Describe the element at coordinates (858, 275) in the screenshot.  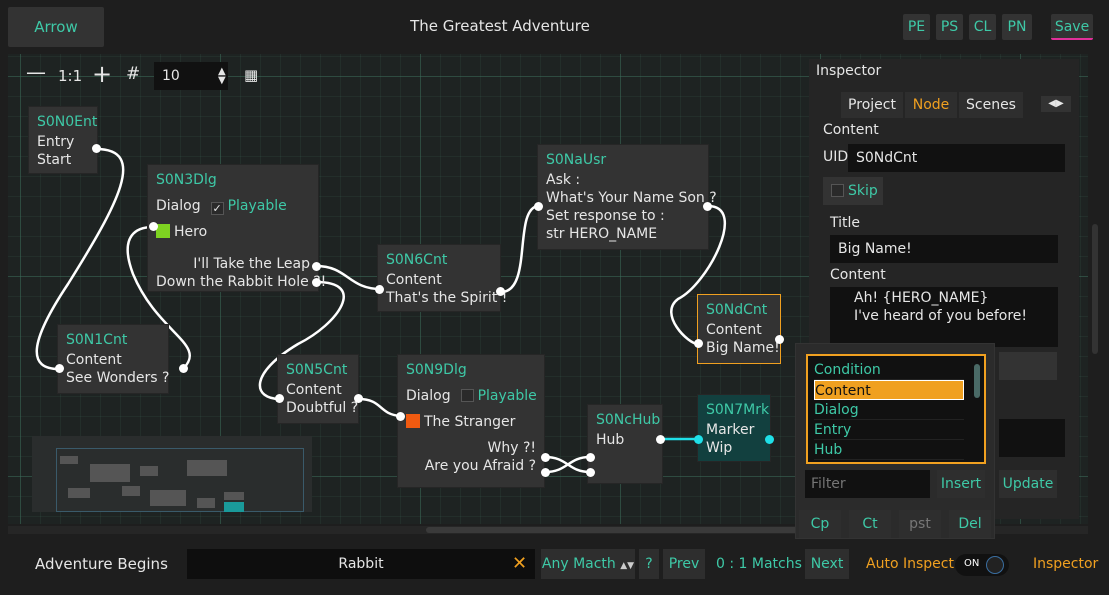
I see `content-label: Content` at that location.